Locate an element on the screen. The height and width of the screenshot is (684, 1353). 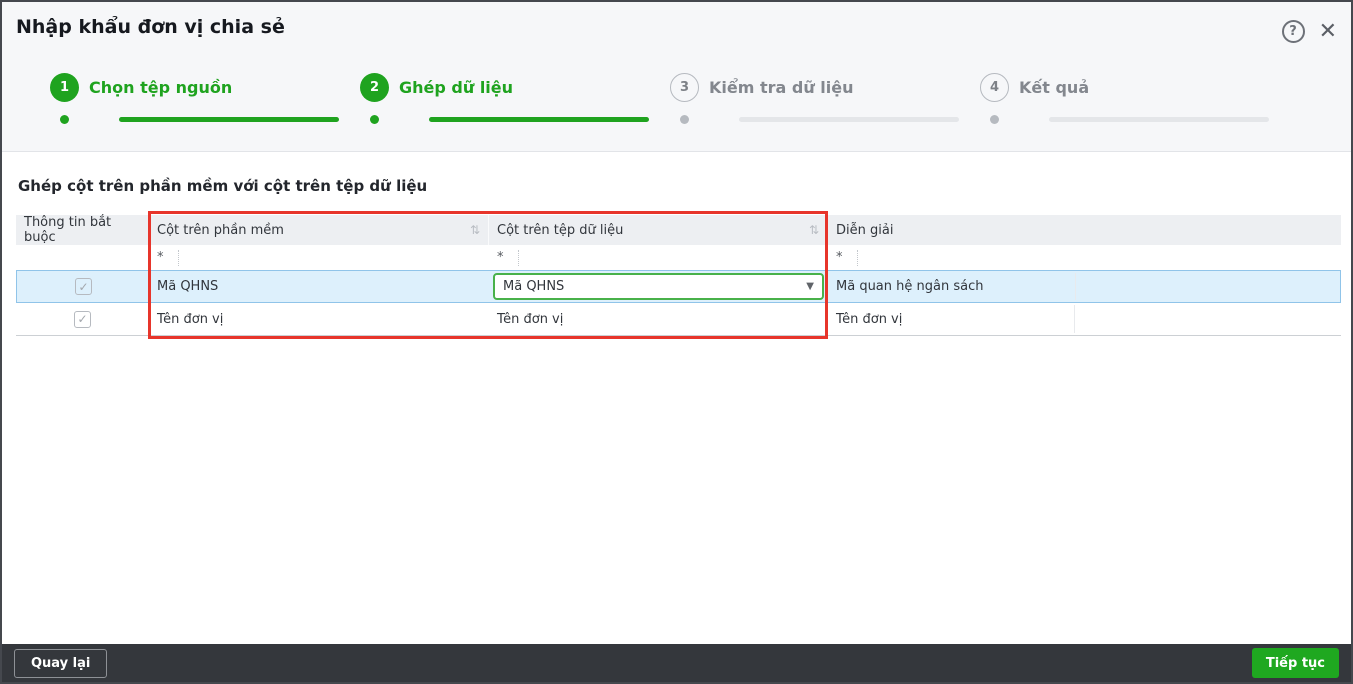
step-1-number: 1 is located at coordinates (64, 87).